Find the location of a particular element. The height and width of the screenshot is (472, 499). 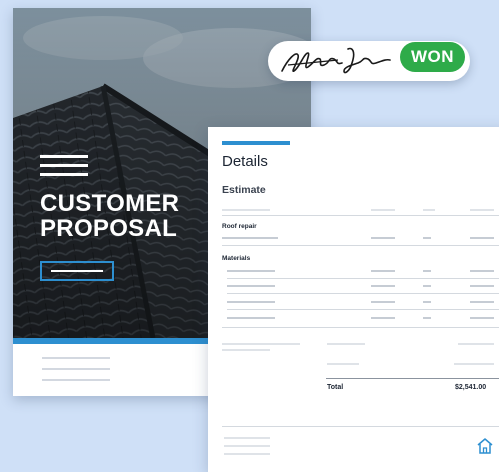

details-accent-bar is located at coordinates (256, 143).